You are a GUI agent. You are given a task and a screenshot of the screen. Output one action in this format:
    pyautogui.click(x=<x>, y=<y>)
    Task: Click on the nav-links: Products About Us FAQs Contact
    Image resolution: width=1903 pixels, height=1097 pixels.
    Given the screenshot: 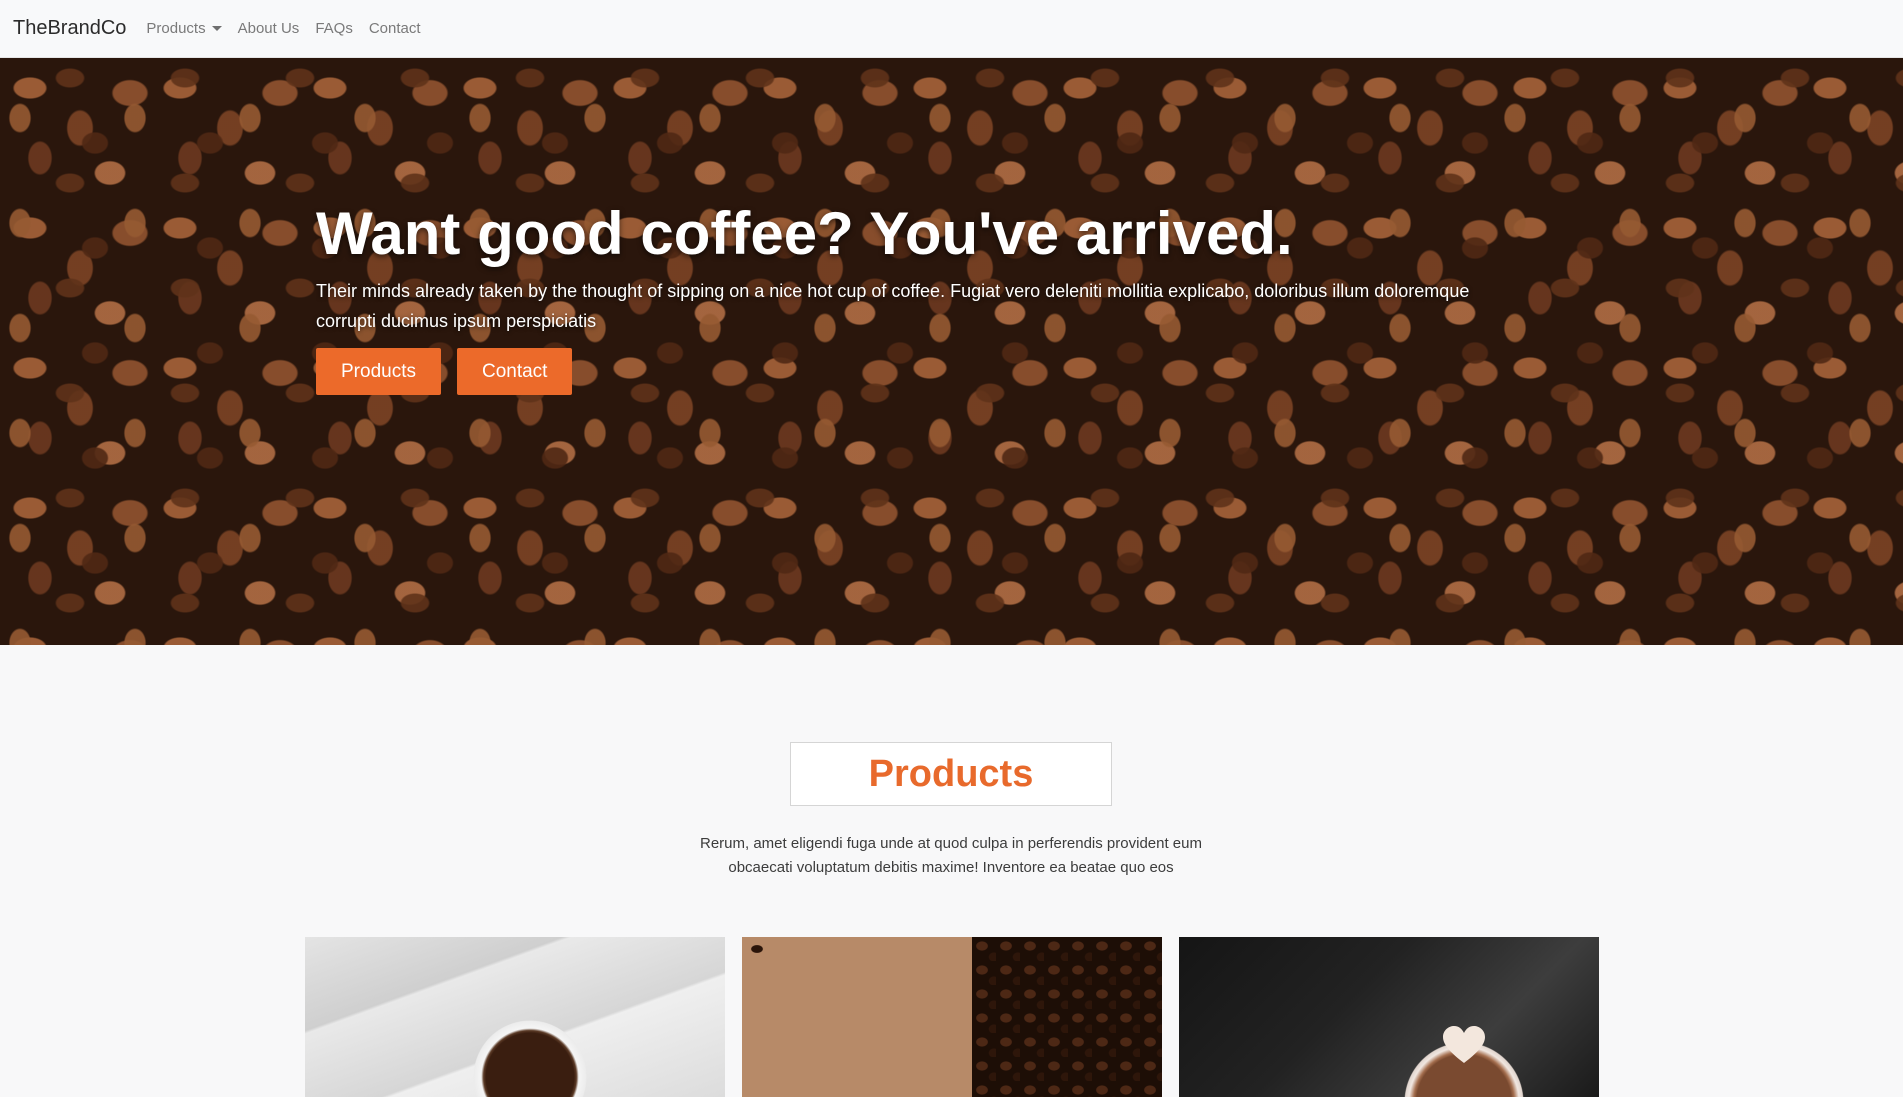 What is the action you would take?
    pyautogui.click(x=283, y=28)
    